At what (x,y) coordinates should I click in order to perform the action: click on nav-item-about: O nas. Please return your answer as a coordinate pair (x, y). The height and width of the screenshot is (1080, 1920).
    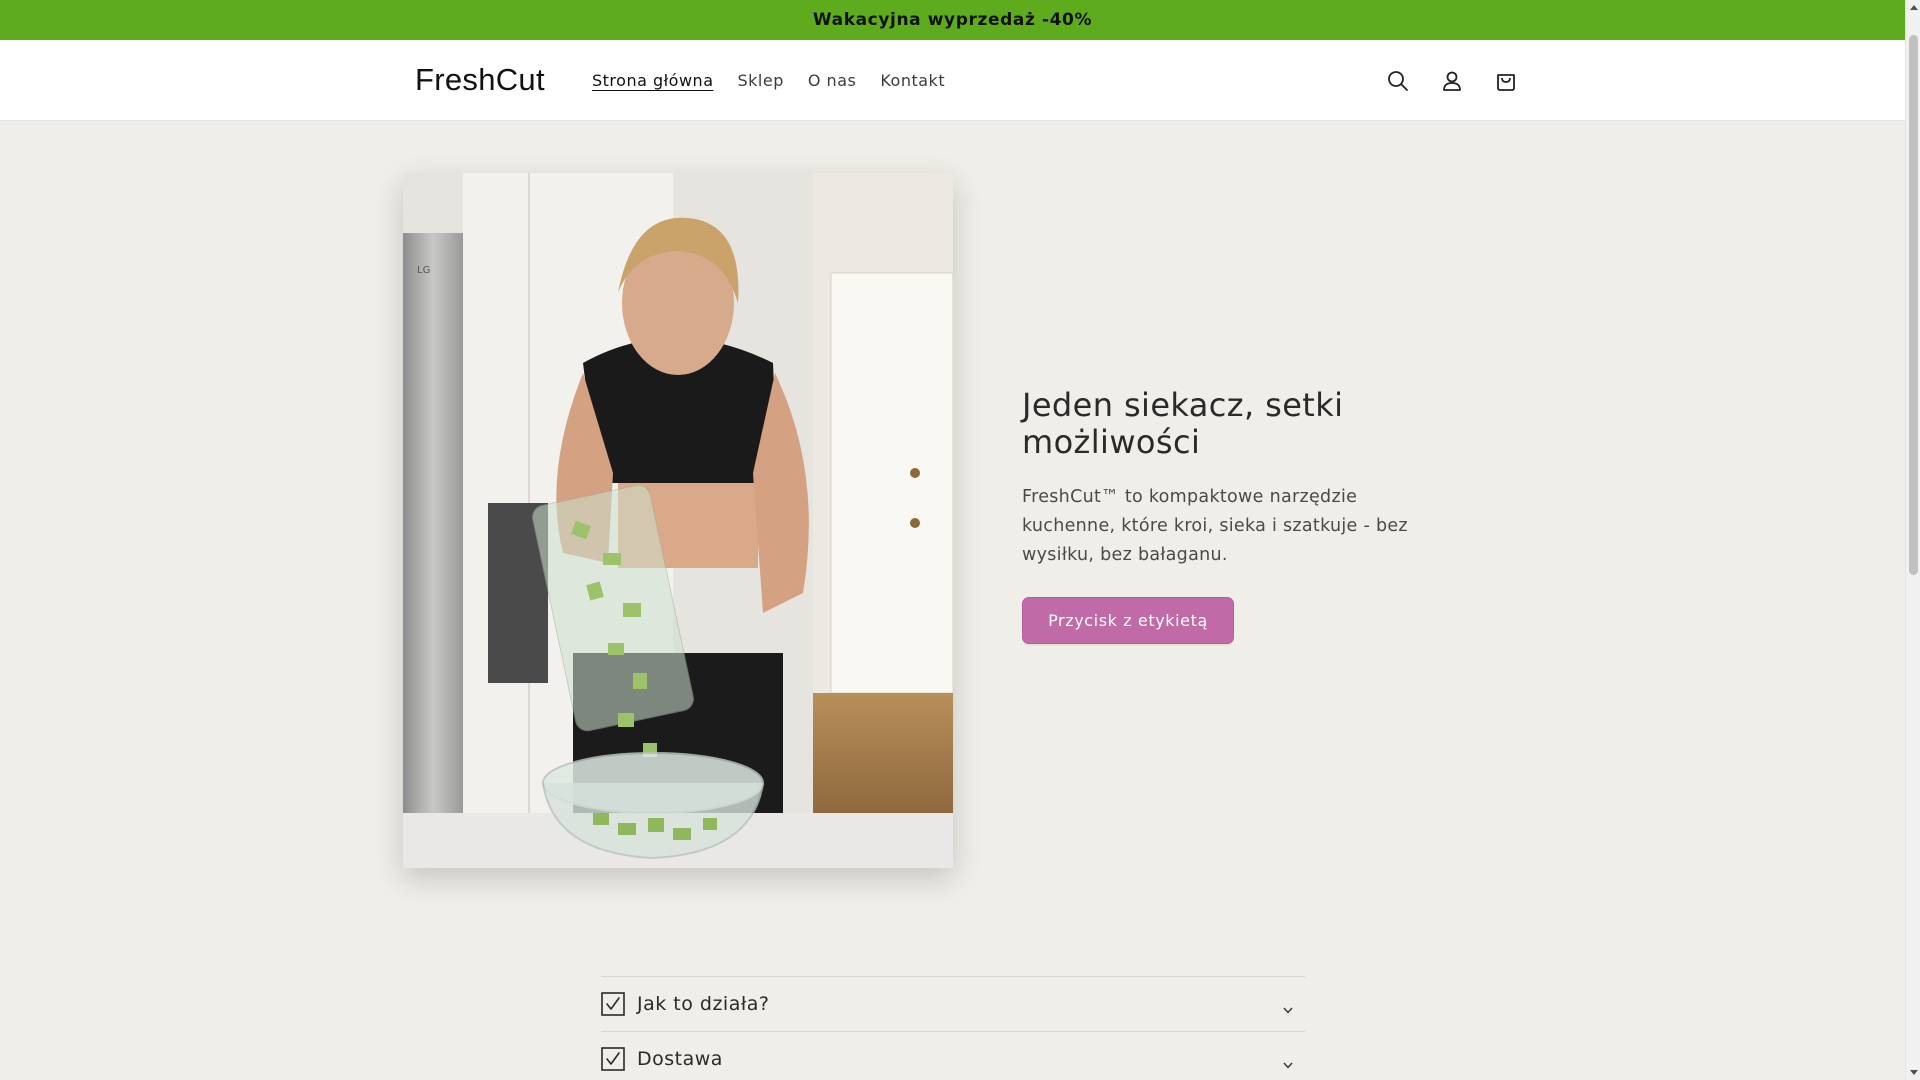
    Looking at the image, I should click on (832, 80).